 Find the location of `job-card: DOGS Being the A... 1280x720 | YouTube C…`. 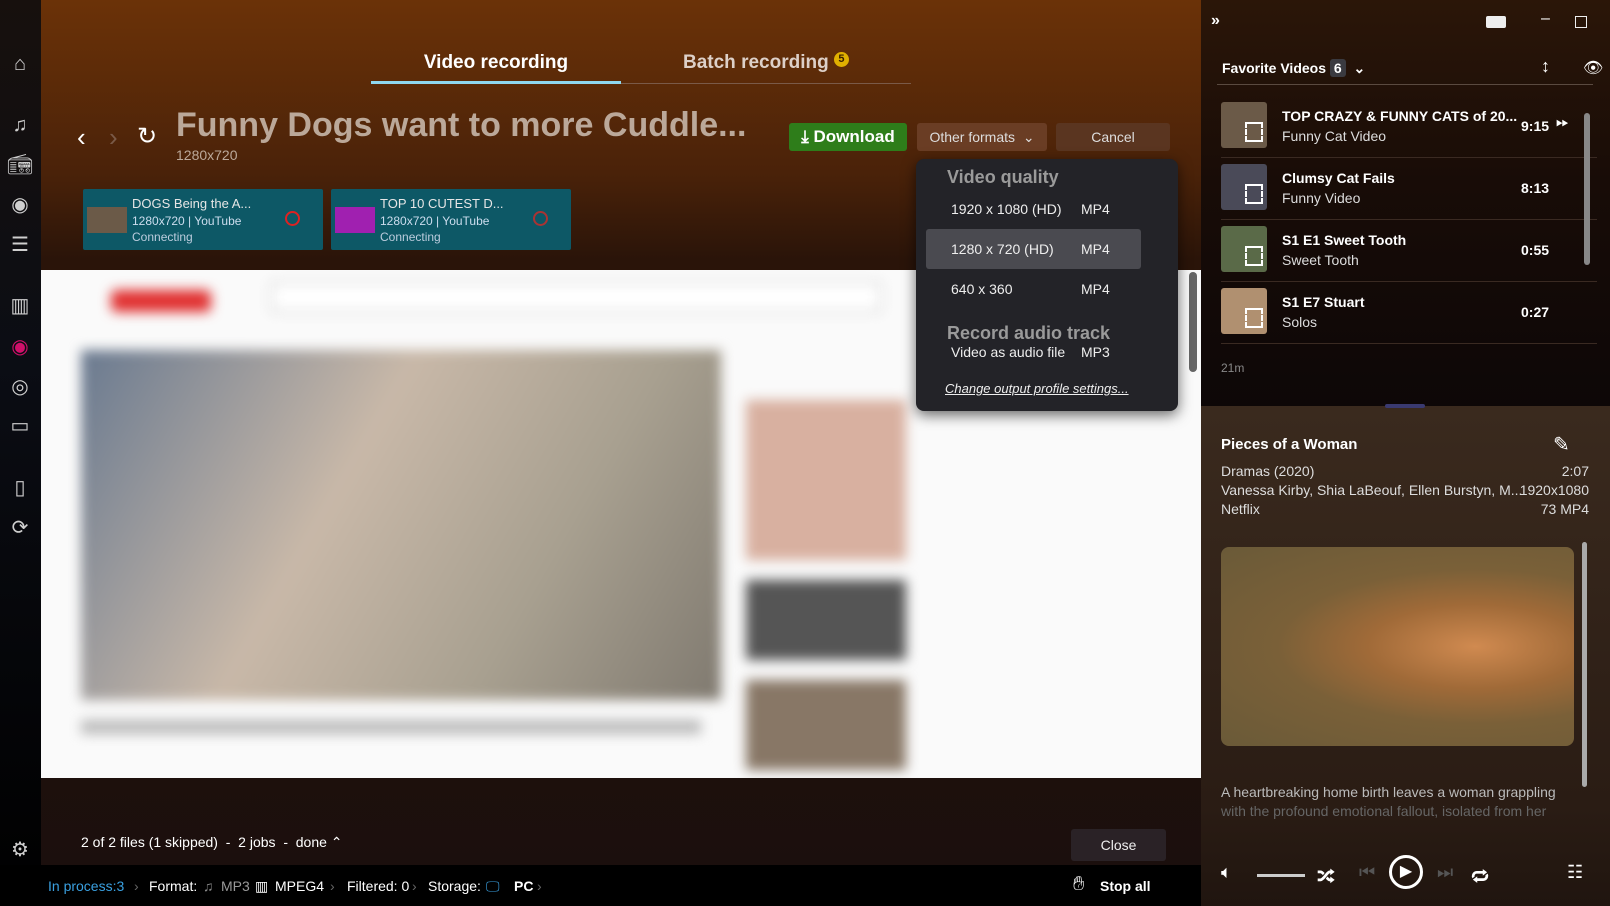

job-card: DOGS Being the A... 1280x720 | YouTube C… is located at coordinates (203, 219).